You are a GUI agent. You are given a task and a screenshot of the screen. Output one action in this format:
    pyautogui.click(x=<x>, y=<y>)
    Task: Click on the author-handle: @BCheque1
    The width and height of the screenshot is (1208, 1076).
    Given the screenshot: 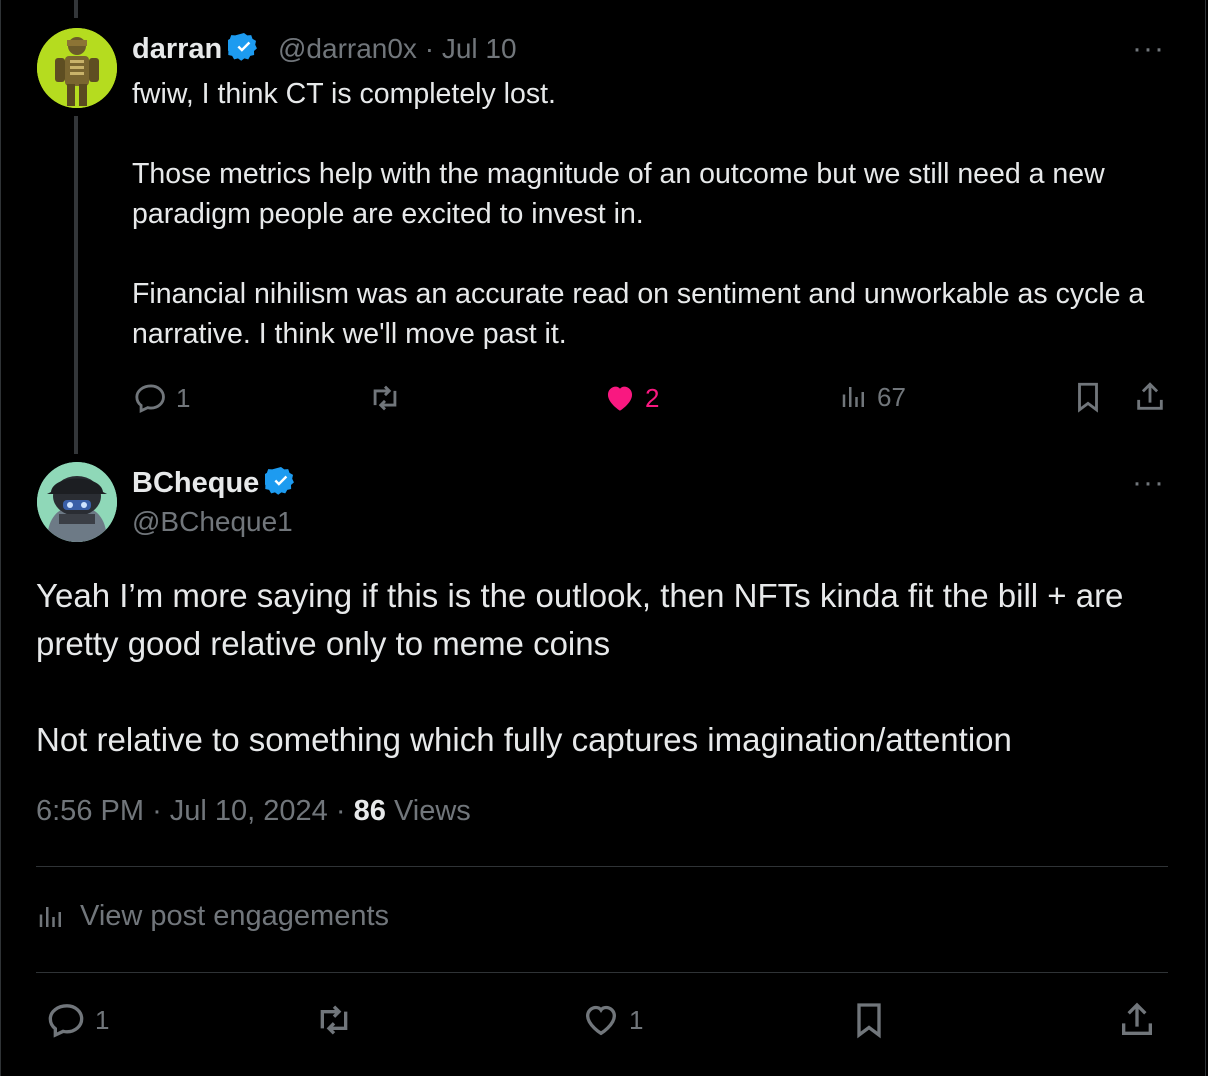 What is the action you would take?
    pyautogui.click(x=212, y=522)
    